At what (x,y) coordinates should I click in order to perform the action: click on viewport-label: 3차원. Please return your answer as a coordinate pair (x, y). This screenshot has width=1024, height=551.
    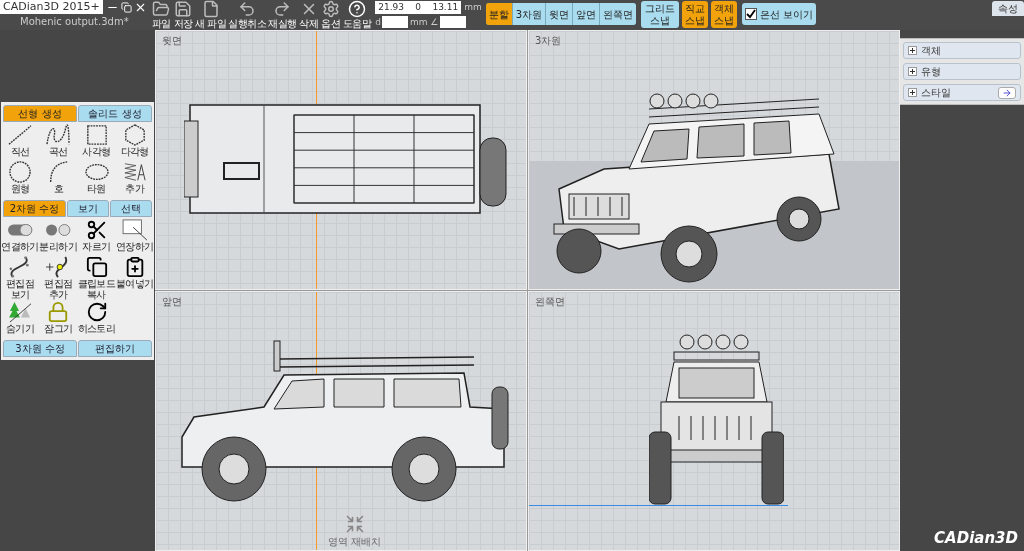
    Looking at the image, I should click on (548, 41).